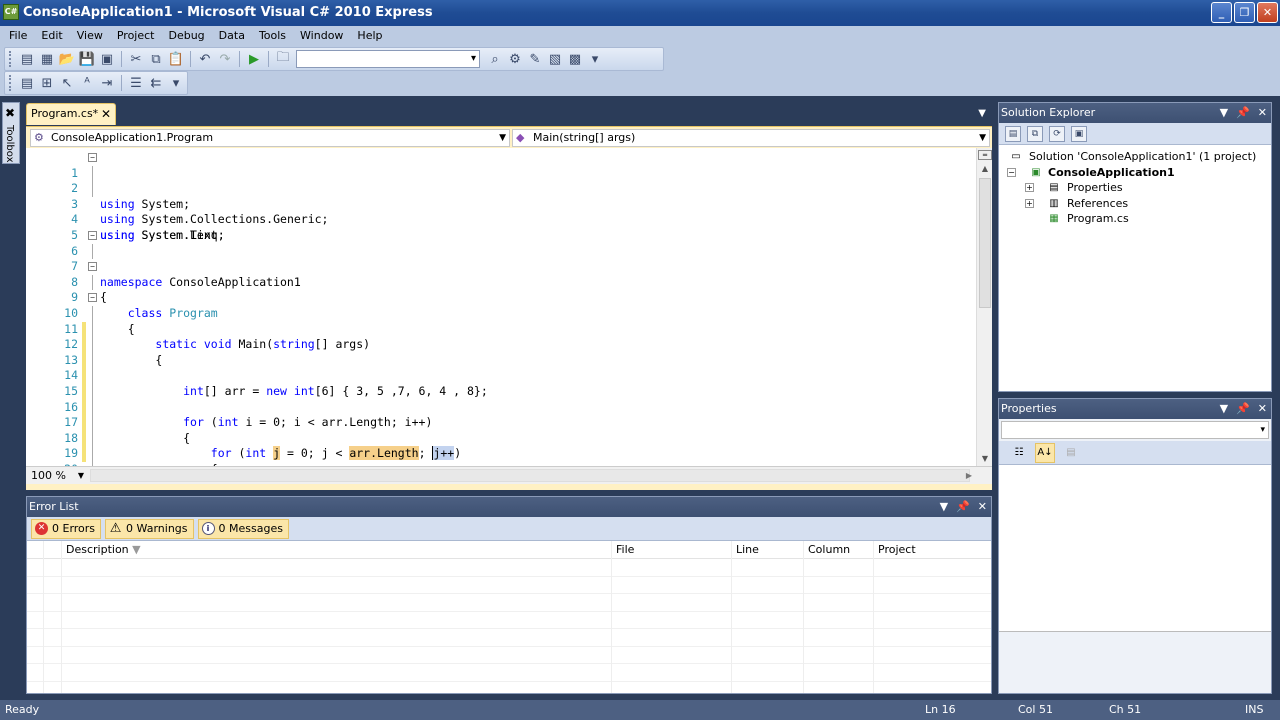 The image size is (1280, 720). I want to click on properties-icon: ▤, so click(1013, 133).